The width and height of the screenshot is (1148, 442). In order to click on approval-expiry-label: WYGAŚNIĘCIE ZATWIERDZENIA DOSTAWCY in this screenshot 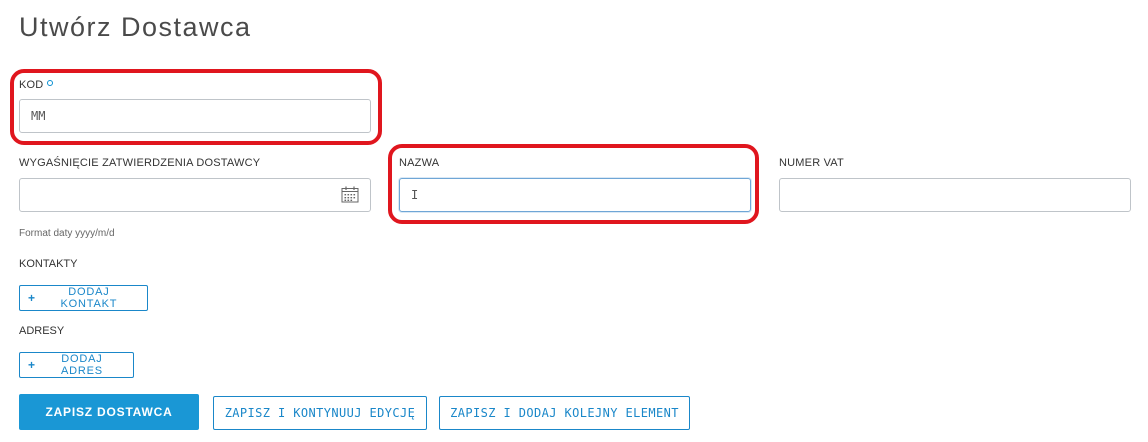, I will do `click(140, 163)`.